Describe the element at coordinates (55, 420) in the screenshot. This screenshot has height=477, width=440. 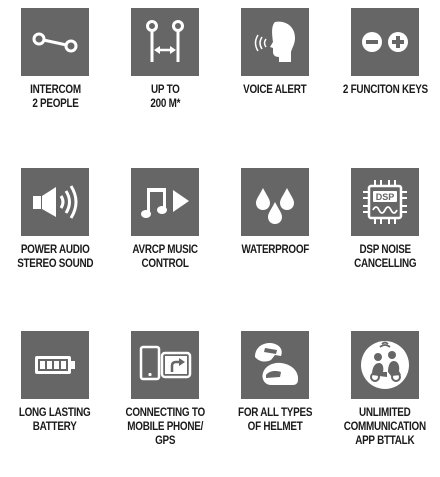
I see `feature-label: LONG LASTING BATTERY` at that location.